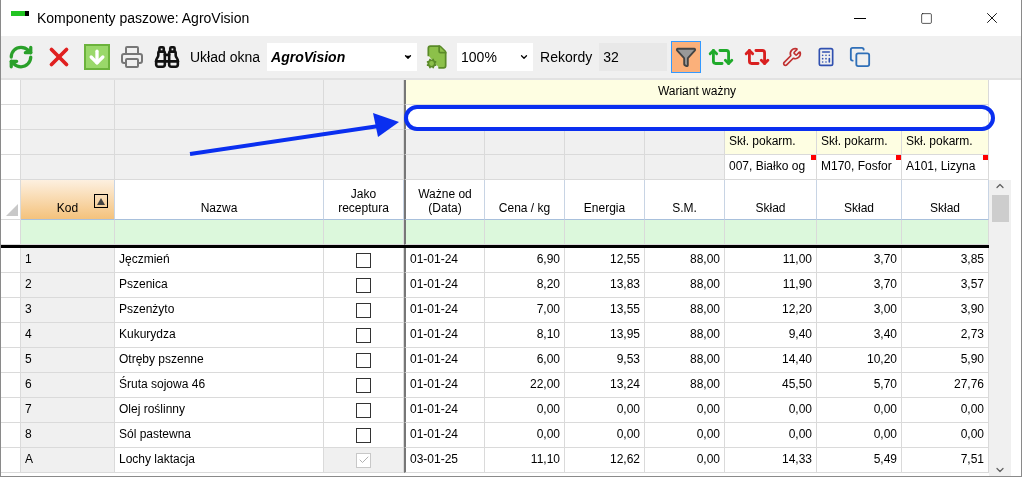 The height and width of the screenshot is (477, 1022). I want to click on table-cell: 8,10, so click(525, 335).